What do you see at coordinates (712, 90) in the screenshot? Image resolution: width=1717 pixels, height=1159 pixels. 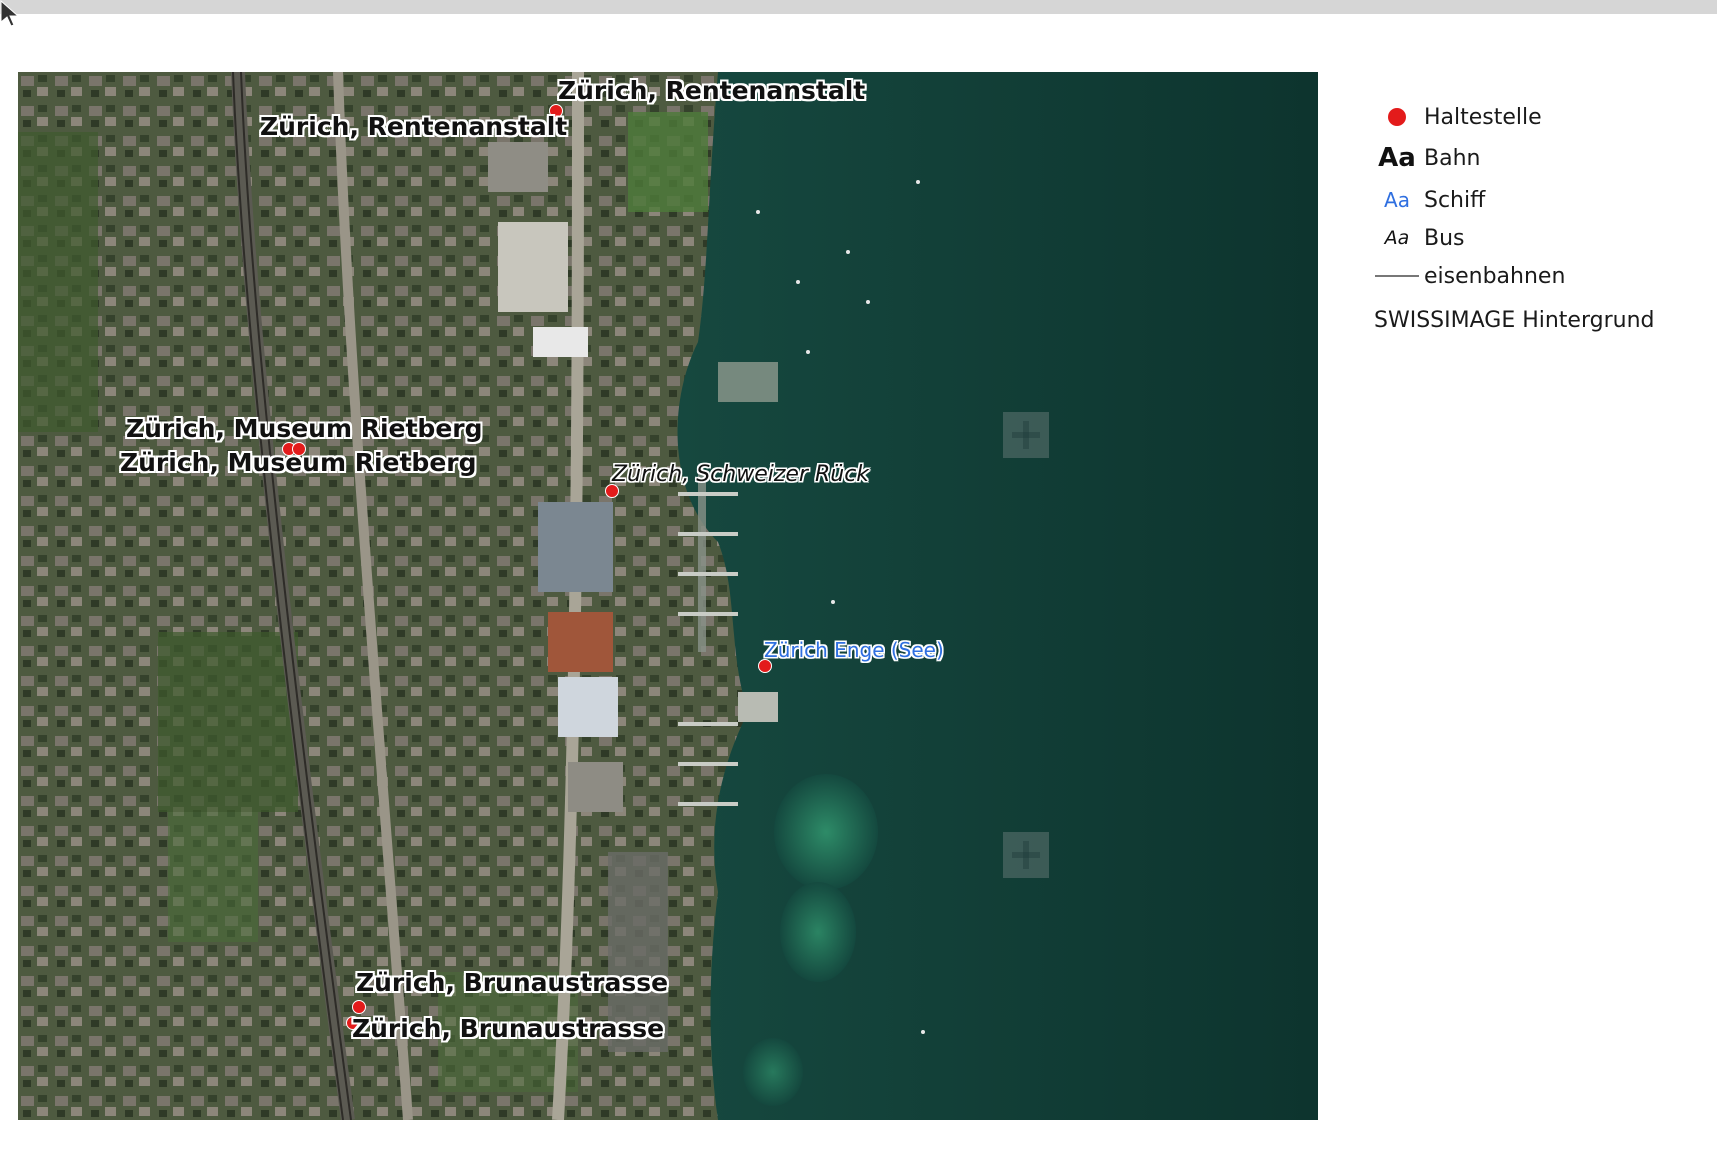 I see `stop-label-rentenanstalt-top: Zürich, Rentenanstalt` at bounding box center [712, 90].